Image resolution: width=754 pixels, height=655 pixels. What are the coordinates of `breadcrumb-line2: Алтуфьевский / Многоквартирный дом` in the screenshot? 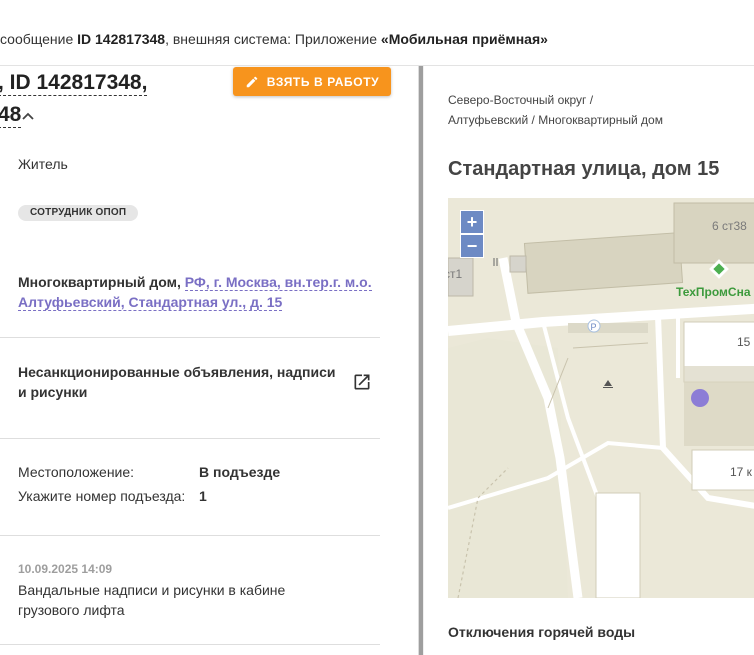 It's located at (555, 120).